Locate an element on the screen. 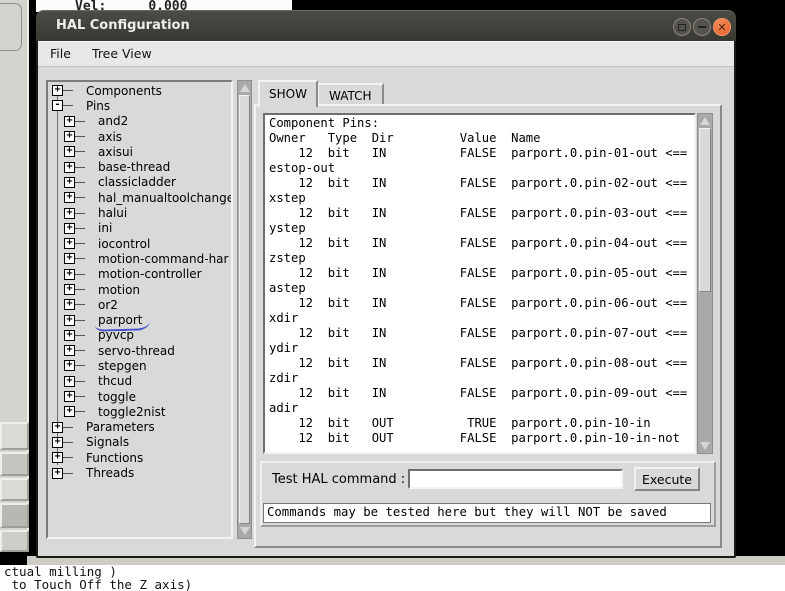 This screenshot has width=785, height=591. tree-item-axisui: + axisui is located at coordinates (139, 151).